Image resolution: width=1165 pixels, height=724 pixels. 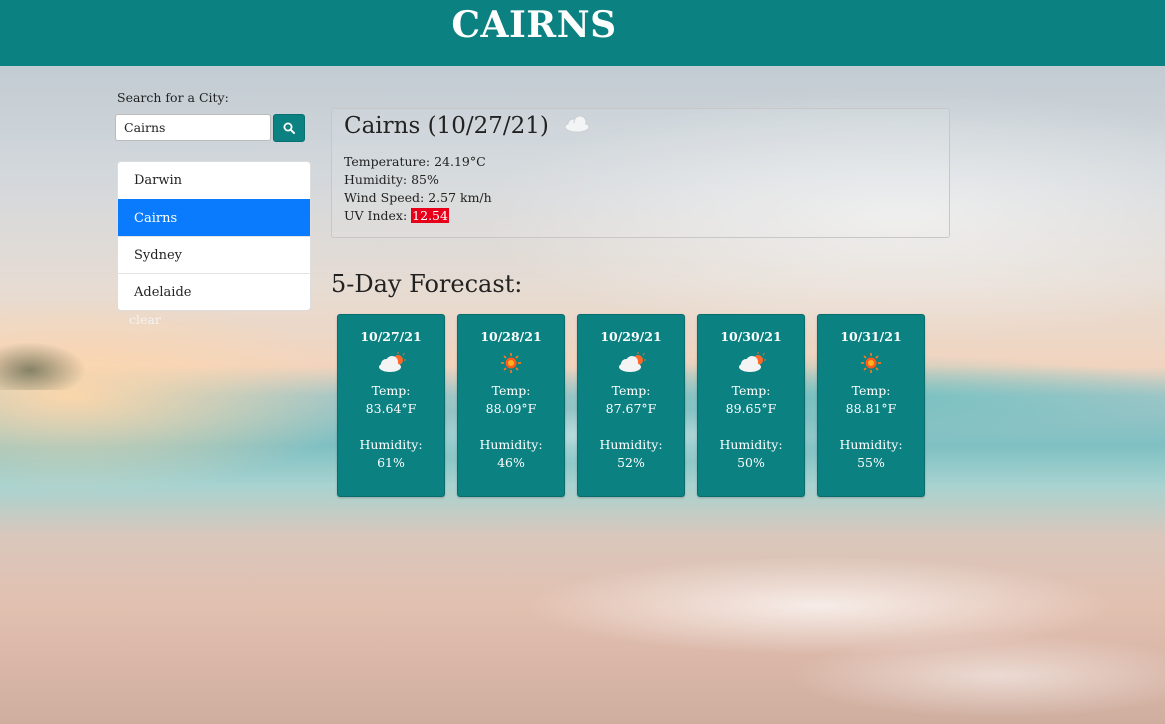 I want to click on city-item-adelaide: Adelaide, so click(x=214, y=291).